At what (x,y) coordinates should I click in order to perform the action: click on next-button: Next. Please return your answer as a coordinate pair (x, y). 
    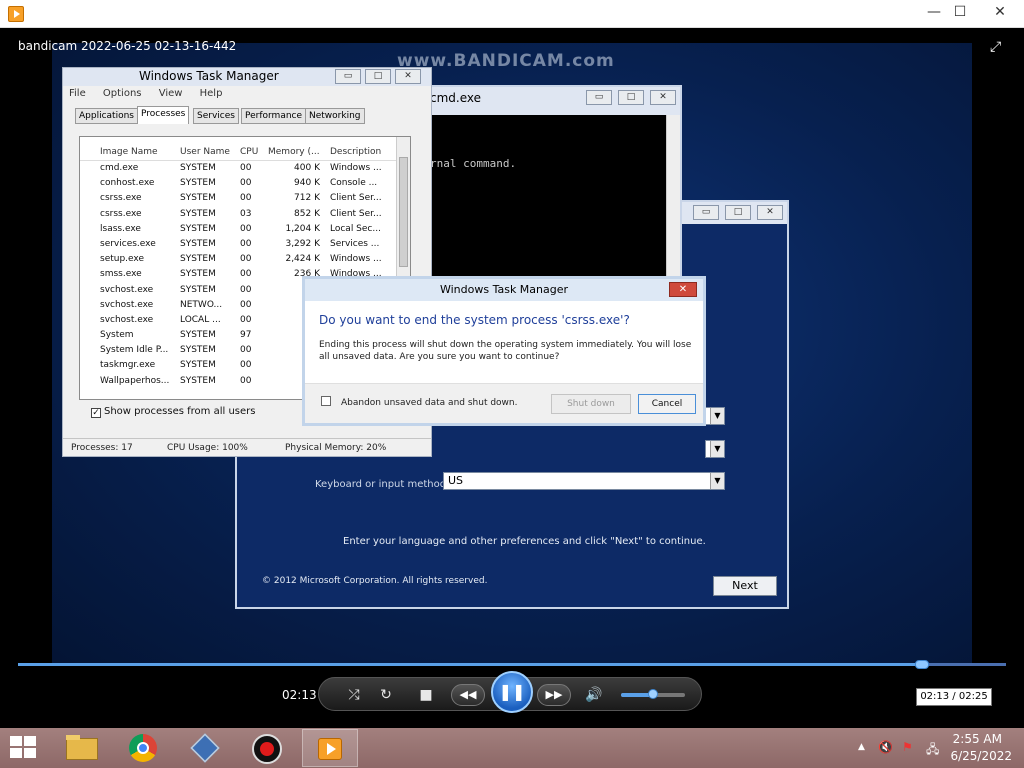
    Looking at the image, I should click on (745, 586).